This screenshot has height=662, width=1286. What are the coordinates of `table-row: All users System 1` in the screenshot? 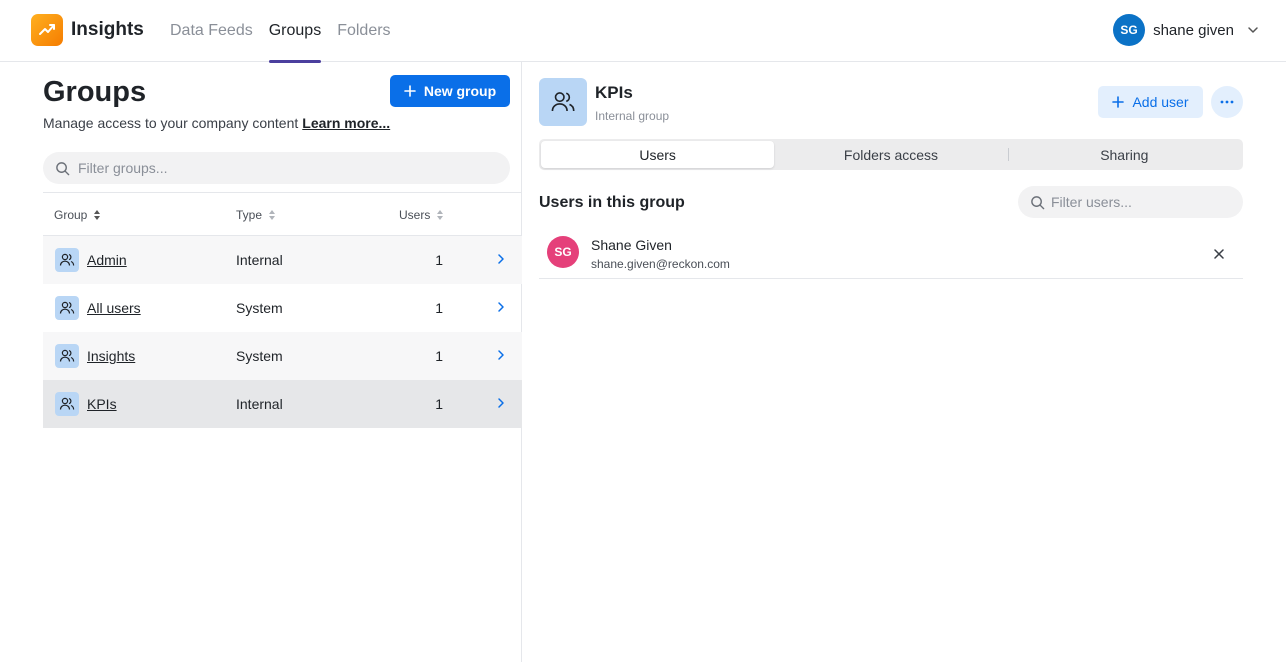 It's located at (282, 308).